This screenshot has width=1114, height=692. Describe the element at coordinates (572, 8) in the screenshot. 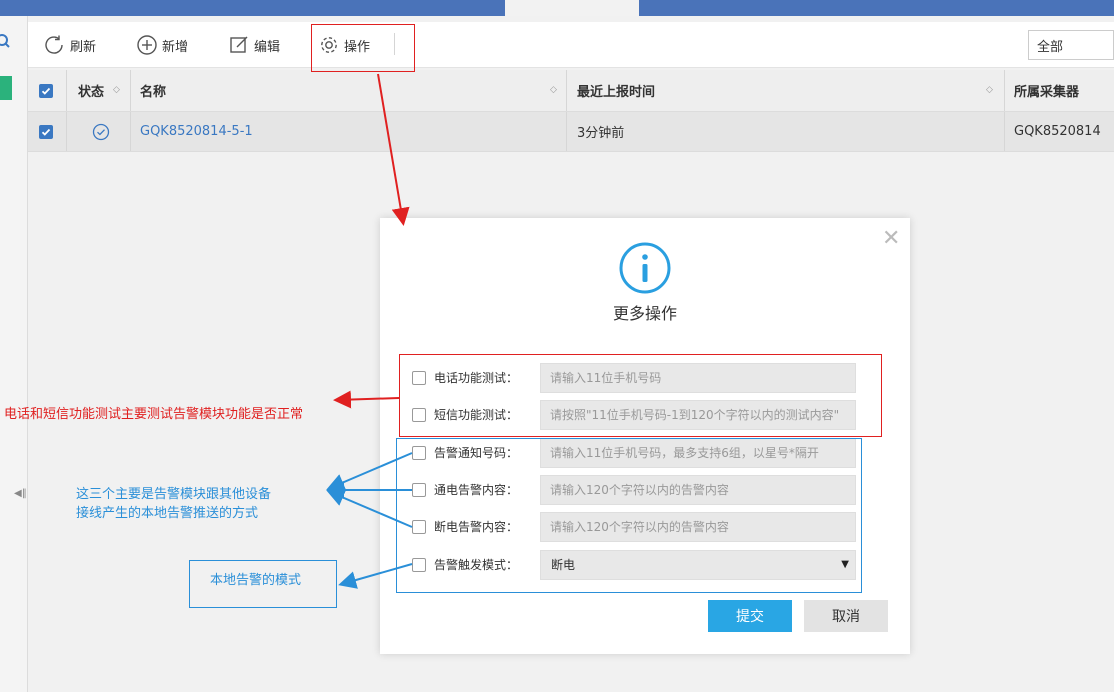

I see `top-nav-active-tab` at that location.